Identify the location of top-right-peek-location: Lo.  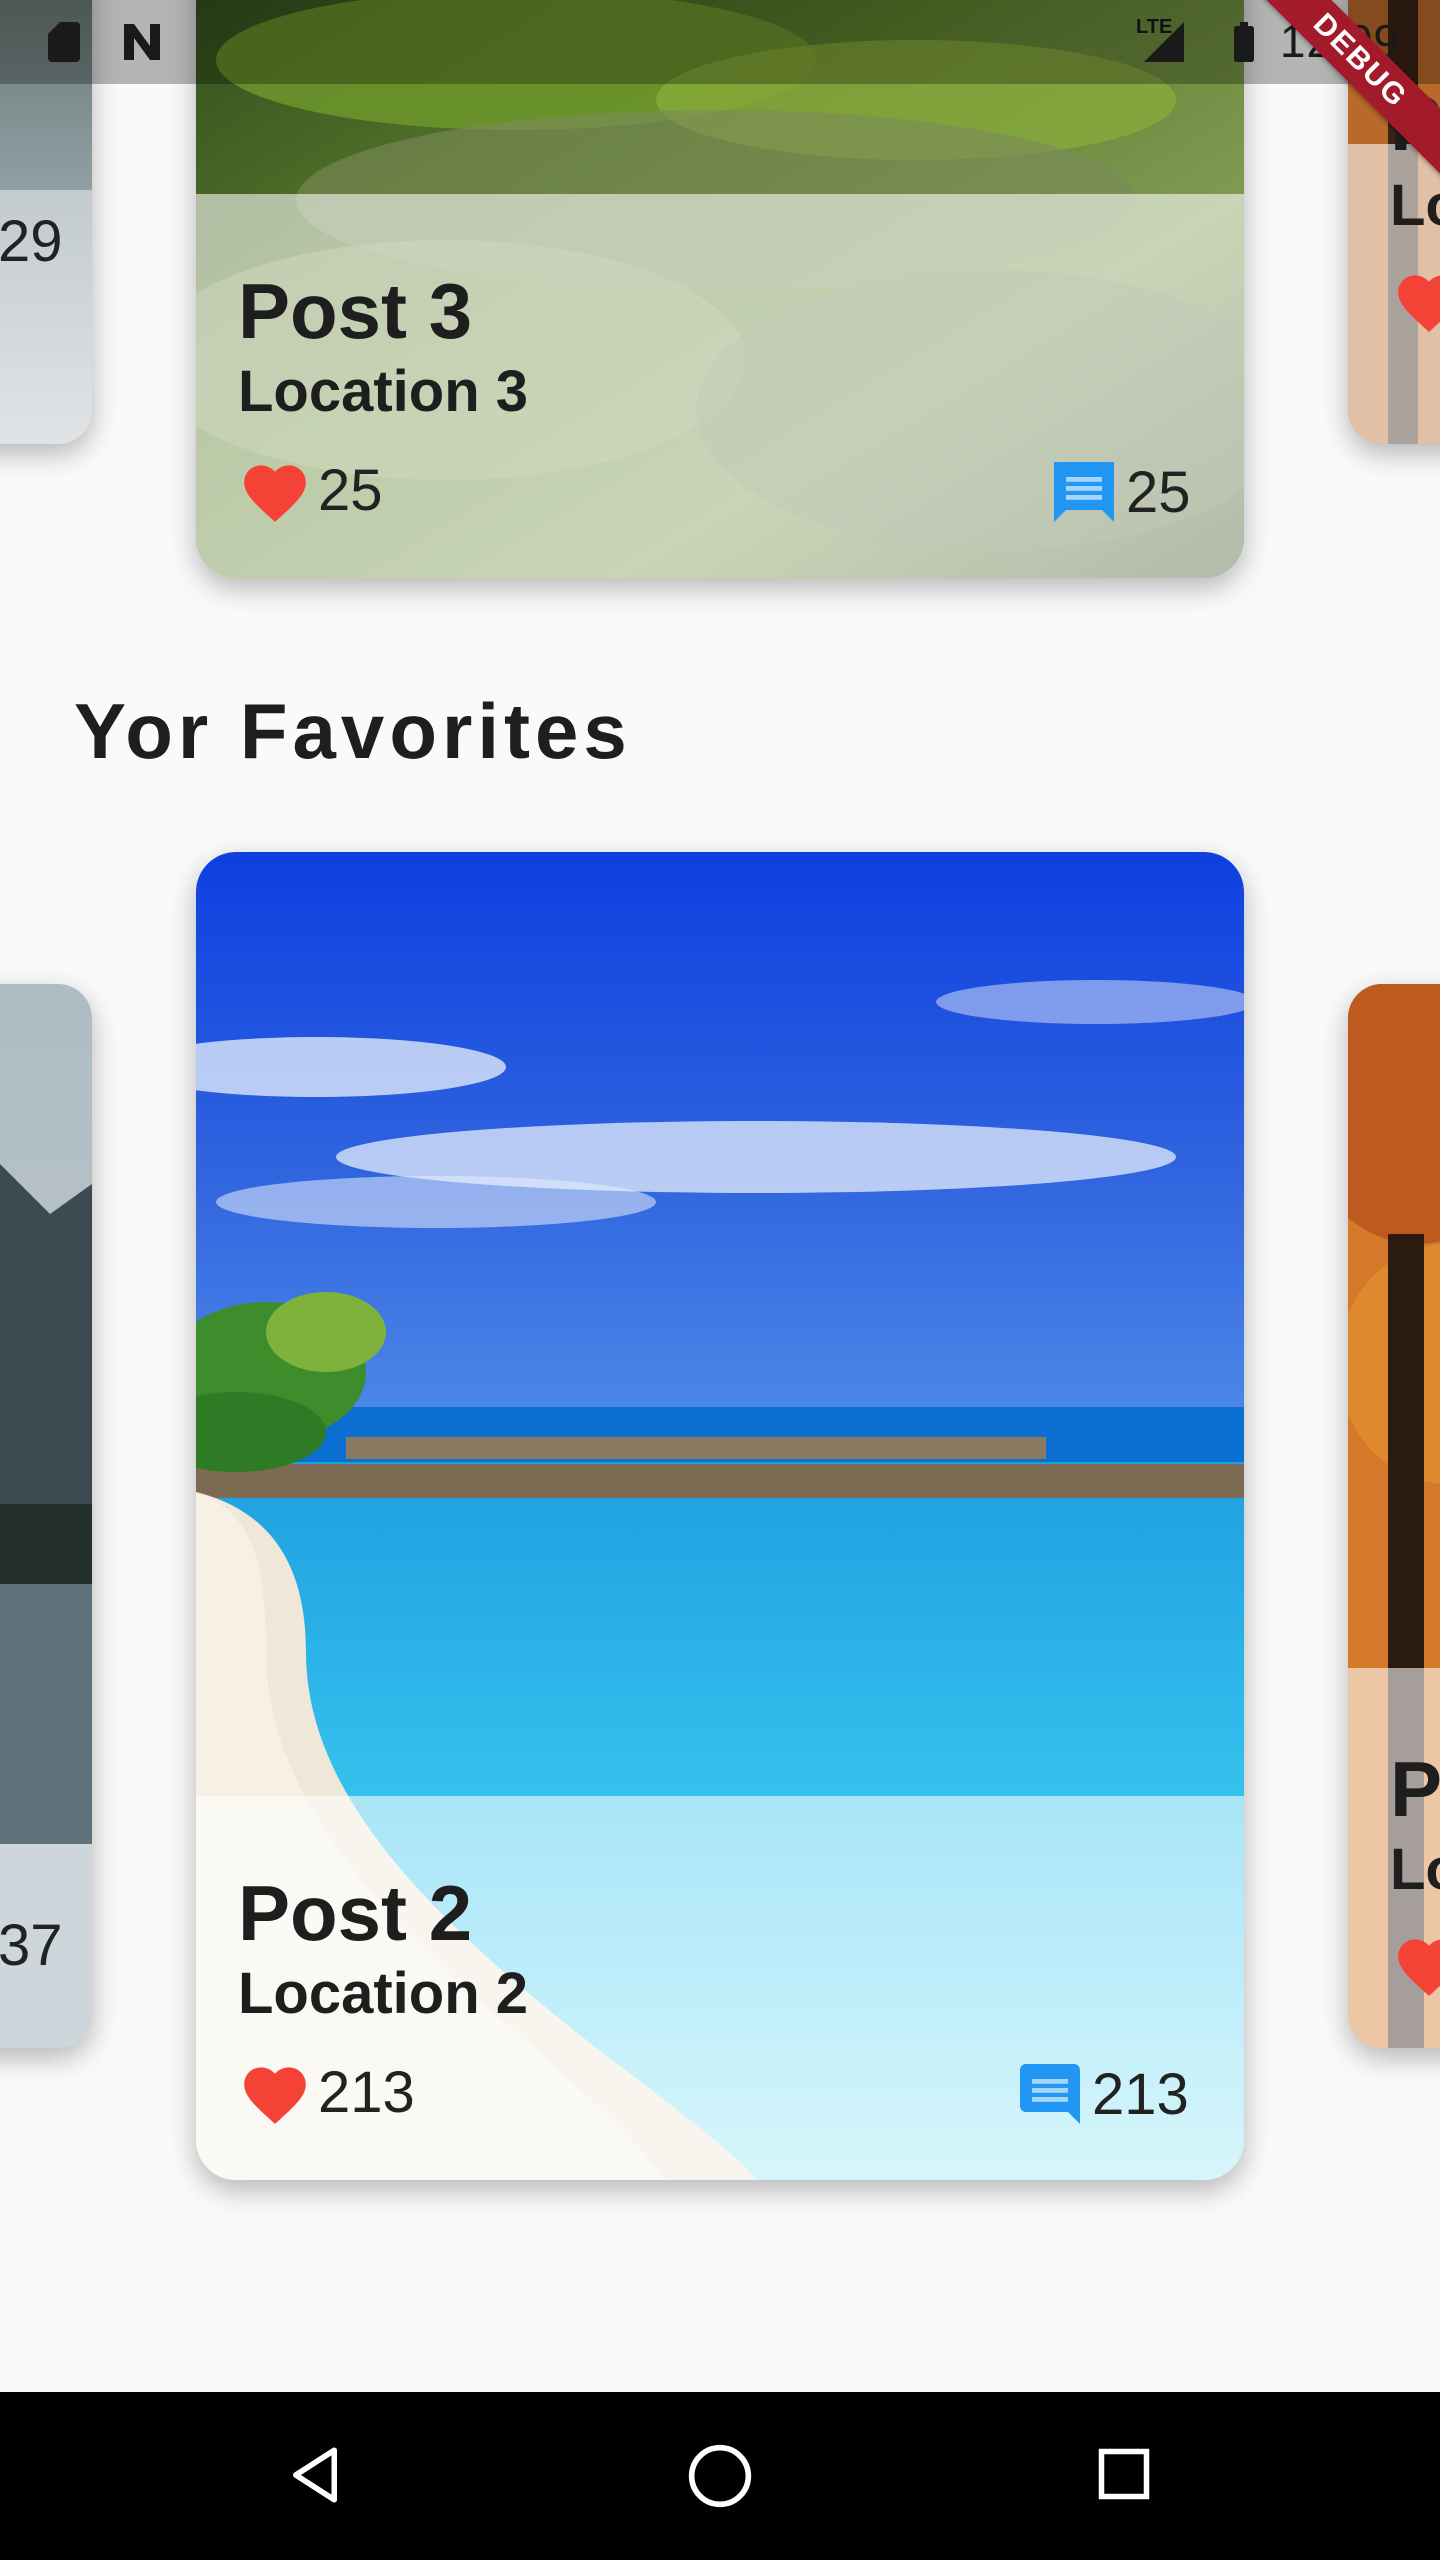
(1415, 205).